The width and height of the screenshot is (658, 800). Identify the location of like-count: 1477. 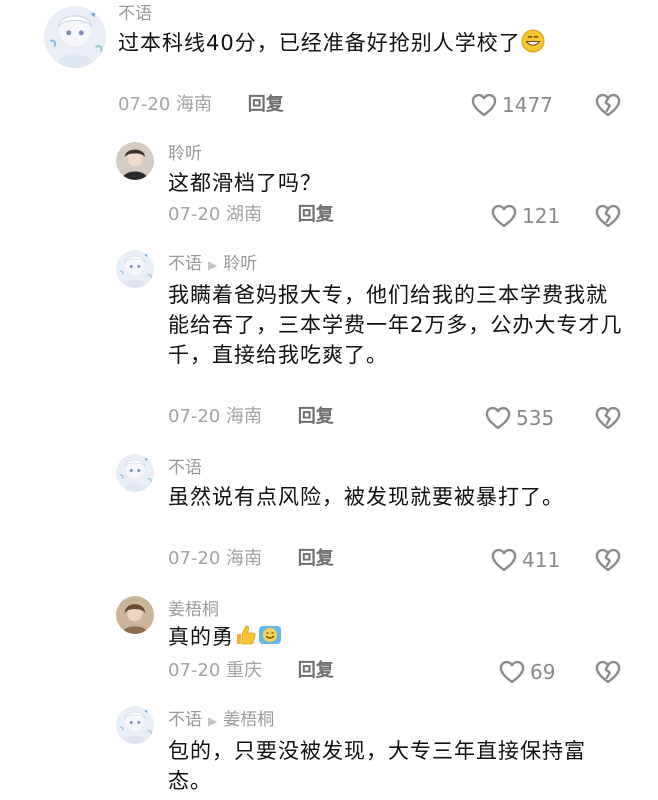
(527, 105).